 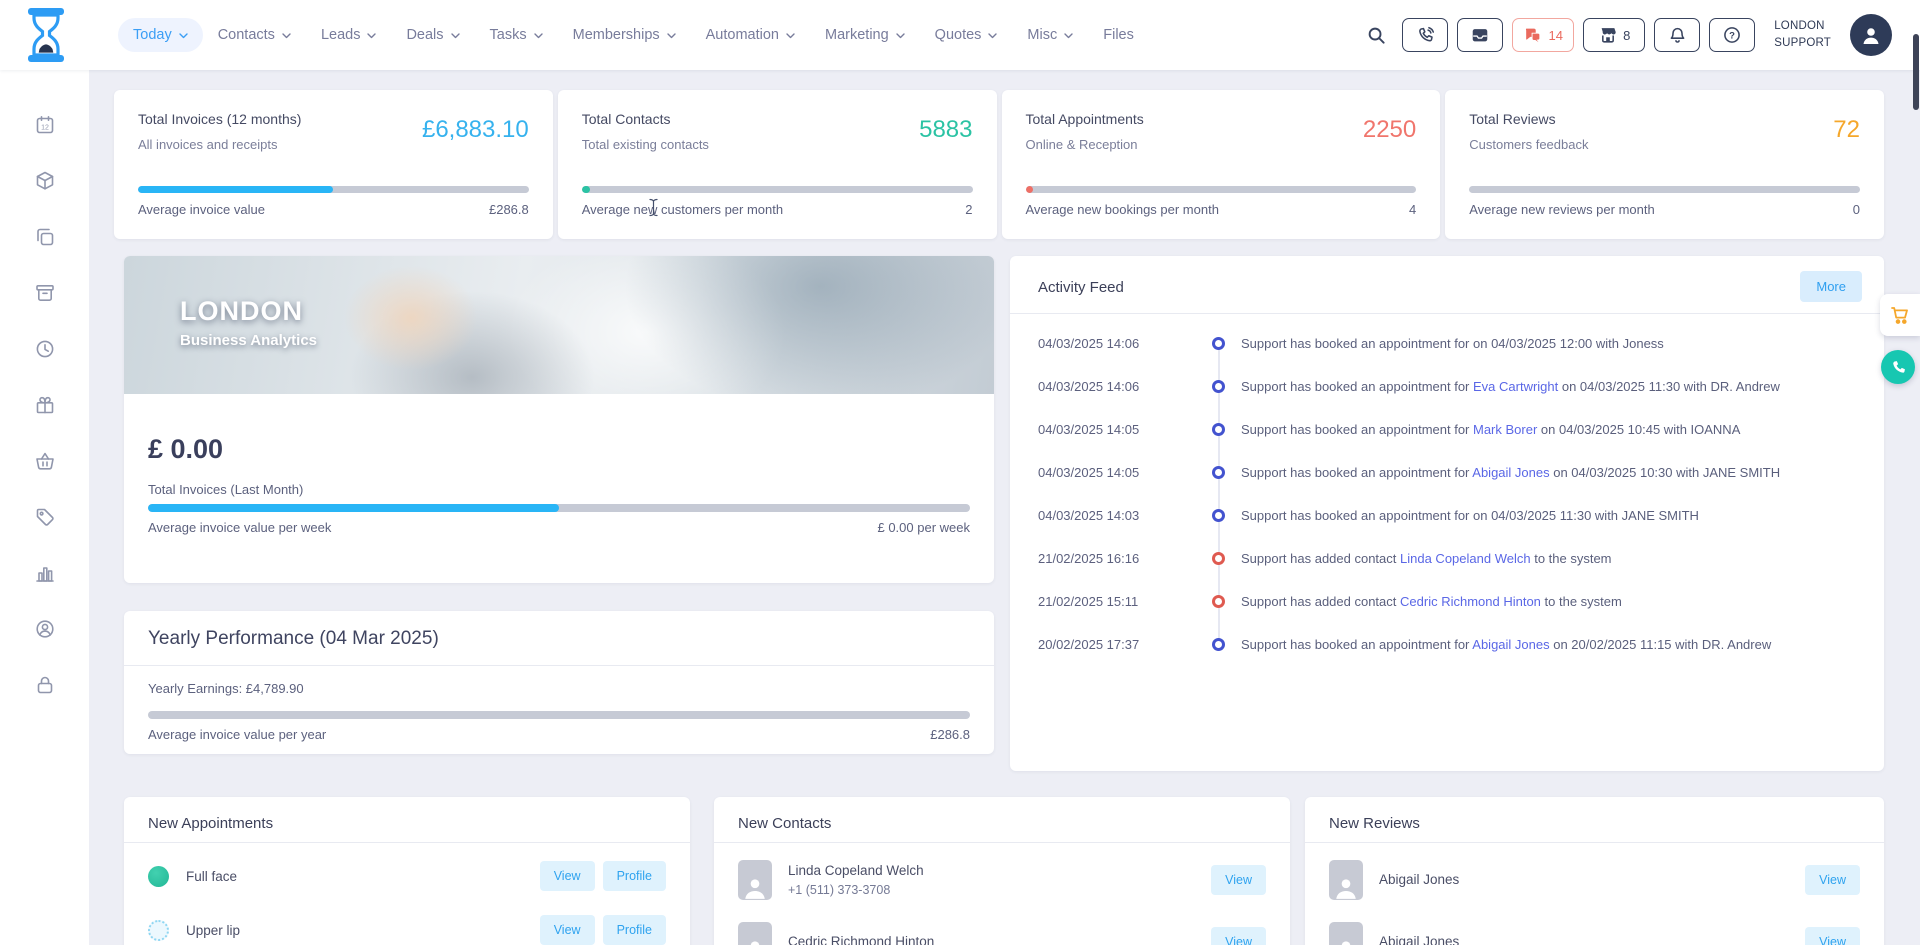 What do you see at coordinates (1425, 35) in the screenshot?
I see `call-button` at bounding box center [1425, 35].